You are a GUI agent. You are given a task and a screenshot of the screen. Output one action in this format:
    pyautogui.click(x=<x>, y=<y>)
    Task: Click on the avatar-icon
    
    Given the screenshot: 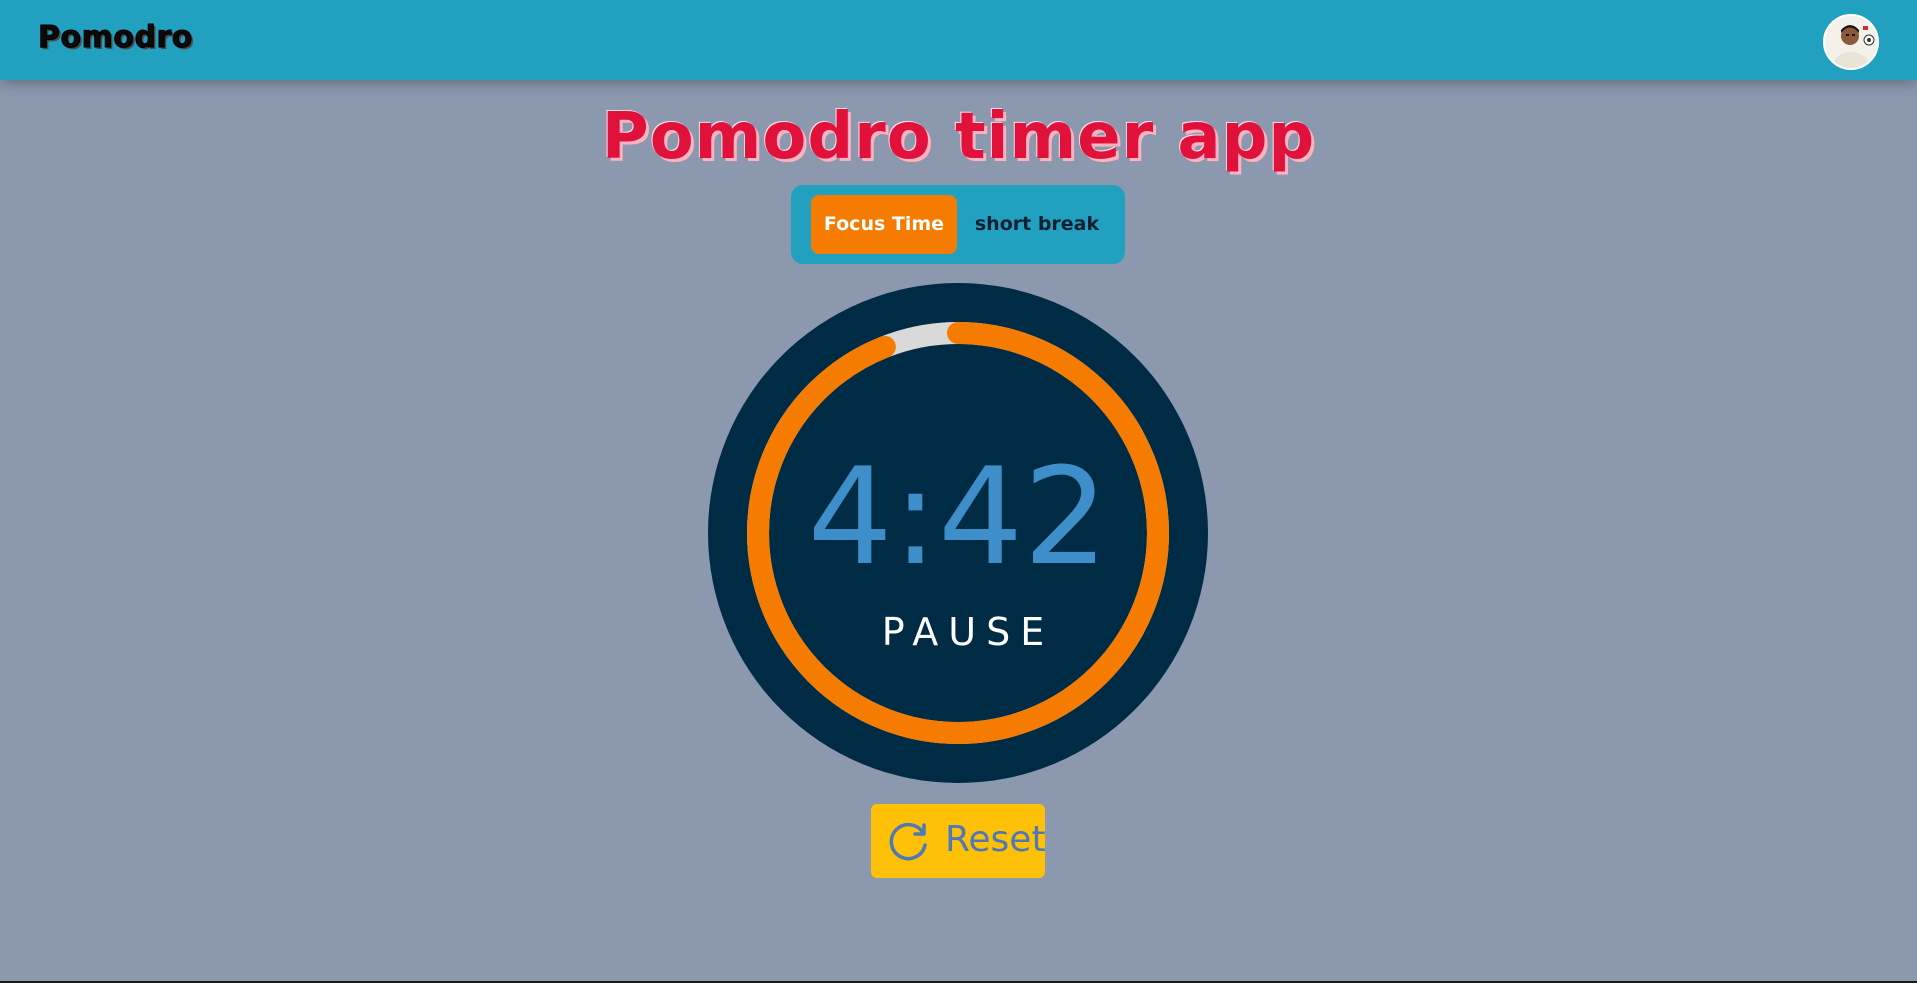 What is the action you would take?
    pyautogui.click(x=1851, y=42)
    